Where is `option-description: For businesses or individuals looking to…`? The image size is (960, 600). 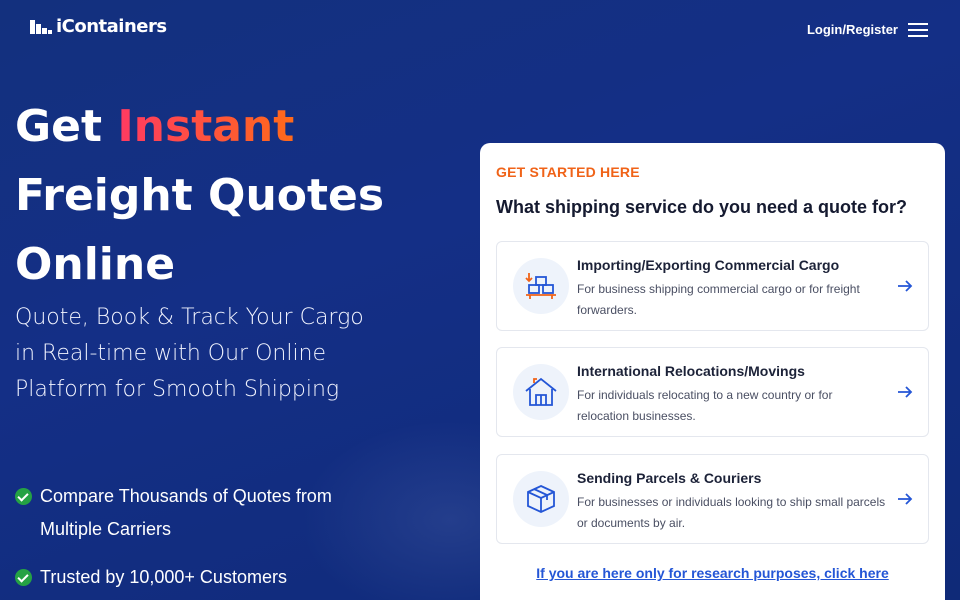 option-description: For businesses or individuals looking to… is located at coordinates (731, 512).